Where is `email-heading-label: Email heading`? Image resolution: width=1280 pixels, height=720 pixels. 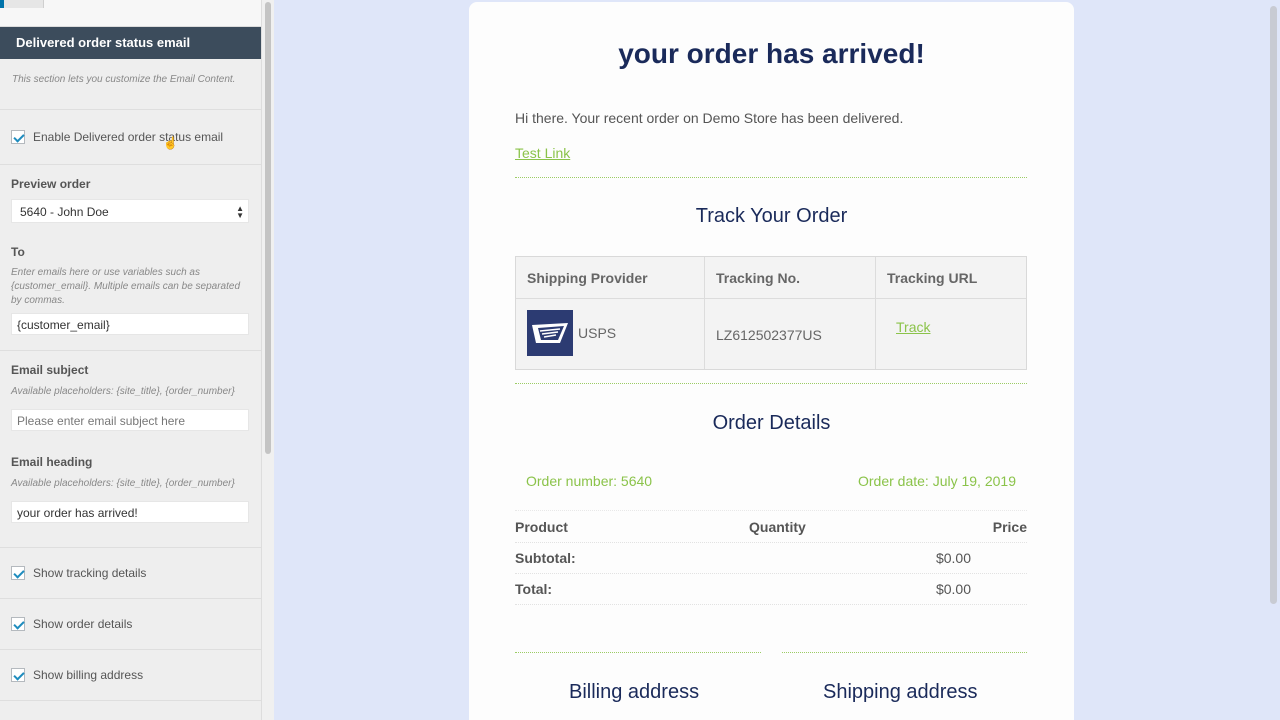
email-heading-label: Email heading is located at coordinates (52, 462).